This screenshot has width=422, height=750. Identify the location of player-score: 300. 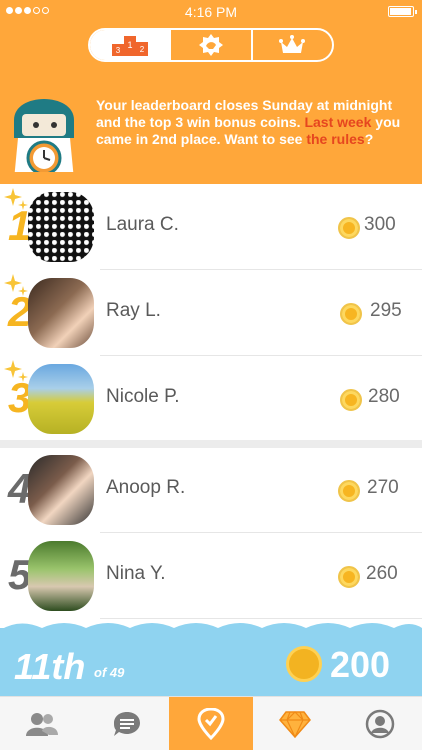
(380, 224).